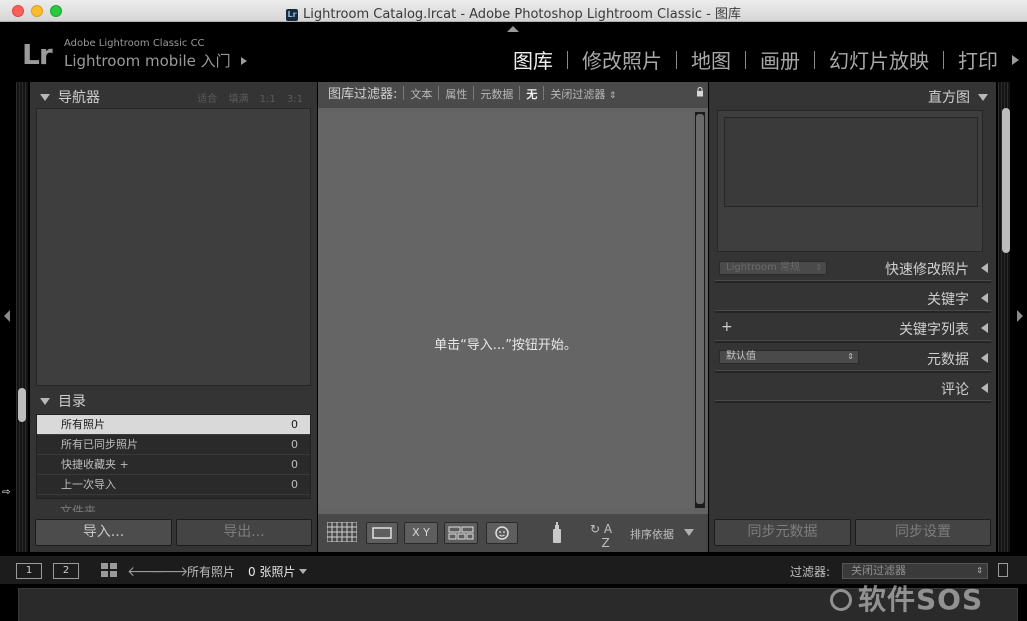 The width and height of the screenshot is (1027, 621). I want to click on lightroom-app-icon: Lr, so click(292, 15).